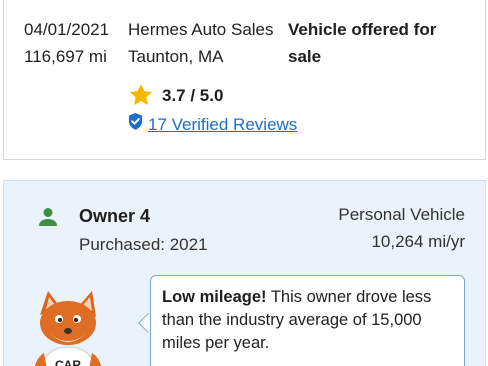 This screenshot has height=366, width=488. Describe the element at coordinates (68, 328) in the screenshot. I see `fox-mascot-icon: CAR` at that location.